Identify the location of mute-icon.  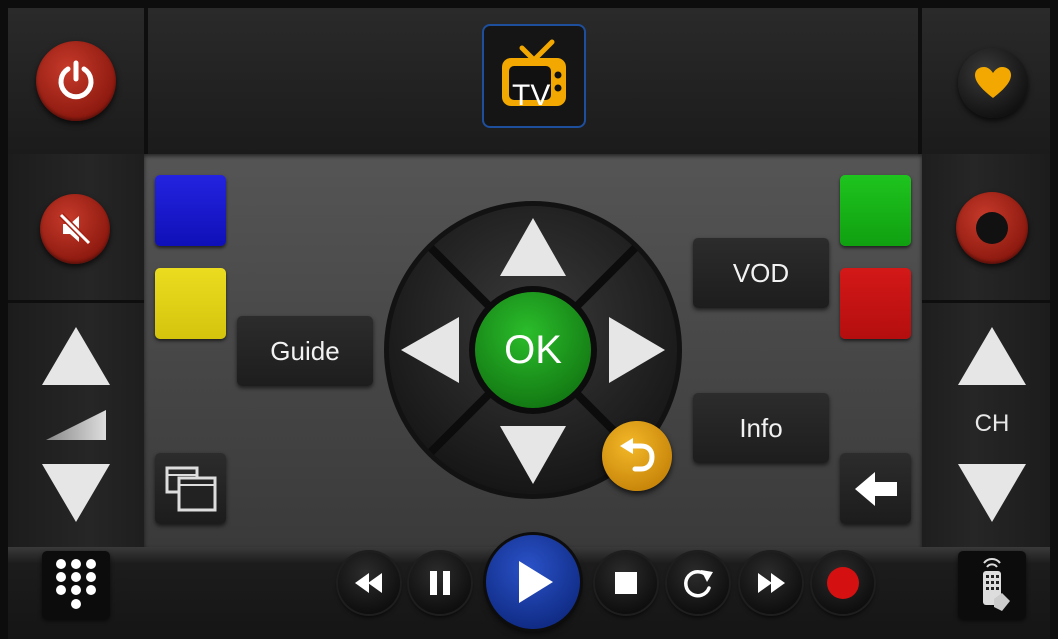
(75, 229).